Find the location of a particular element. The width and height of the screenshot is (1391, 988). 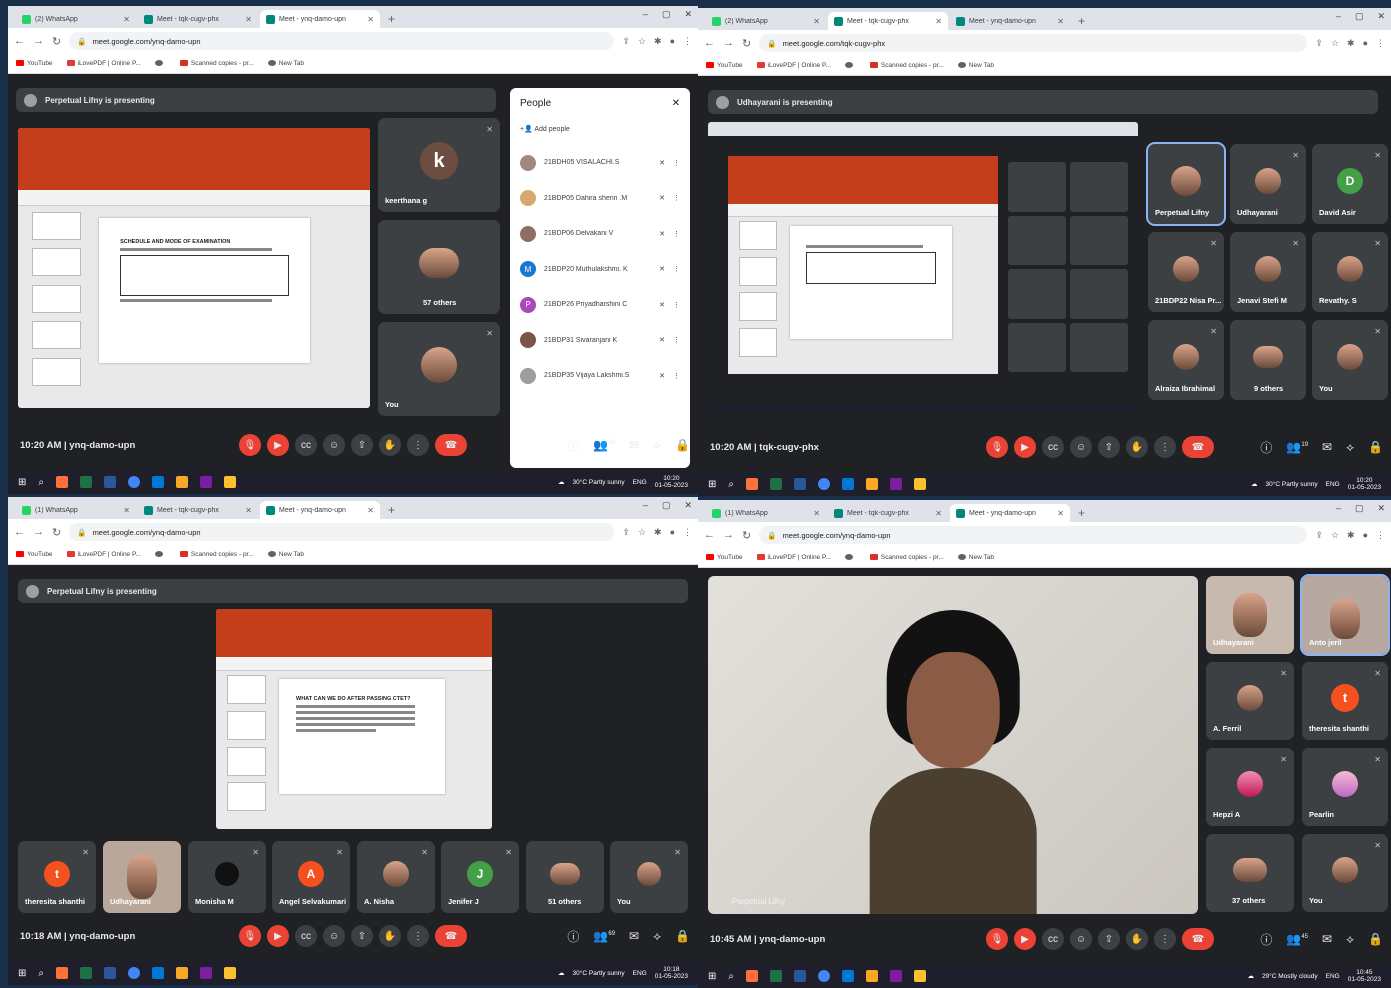

tab-meet-1: Meet - tqk-cugv-phx ✕ is located at coordinates (198, 510).